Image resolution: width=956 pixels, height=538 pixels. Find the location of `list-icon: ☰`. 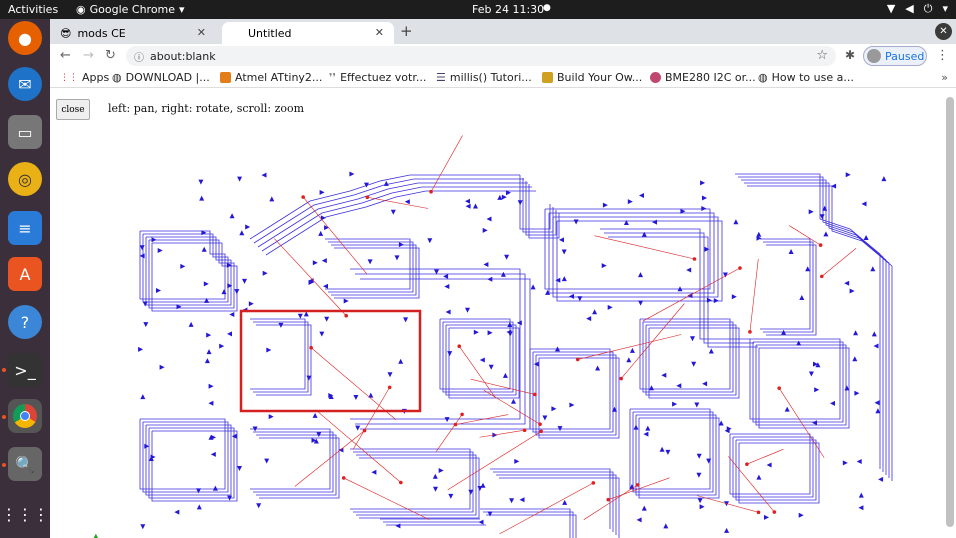

list-icon: ☰ is located at coordinates (441, 77).